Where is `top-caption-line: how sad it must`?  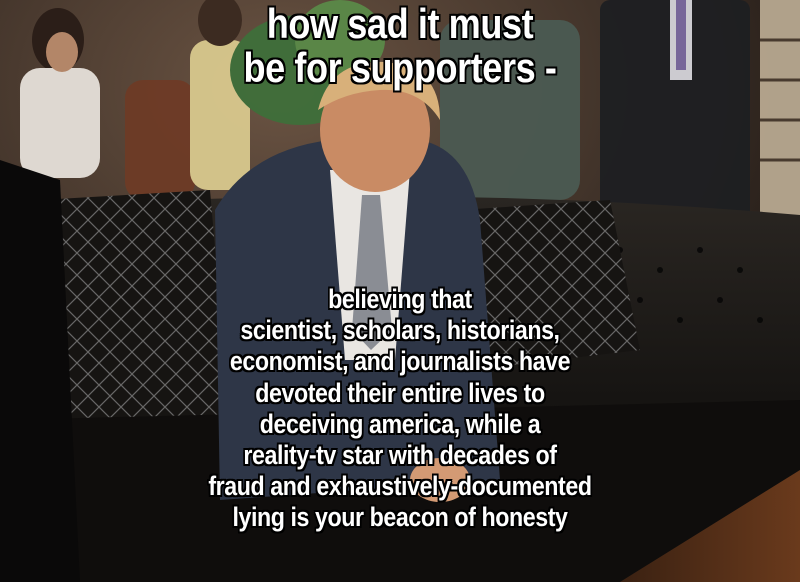
top-caption-line: how sad it must is located at coordinates (400, 23).